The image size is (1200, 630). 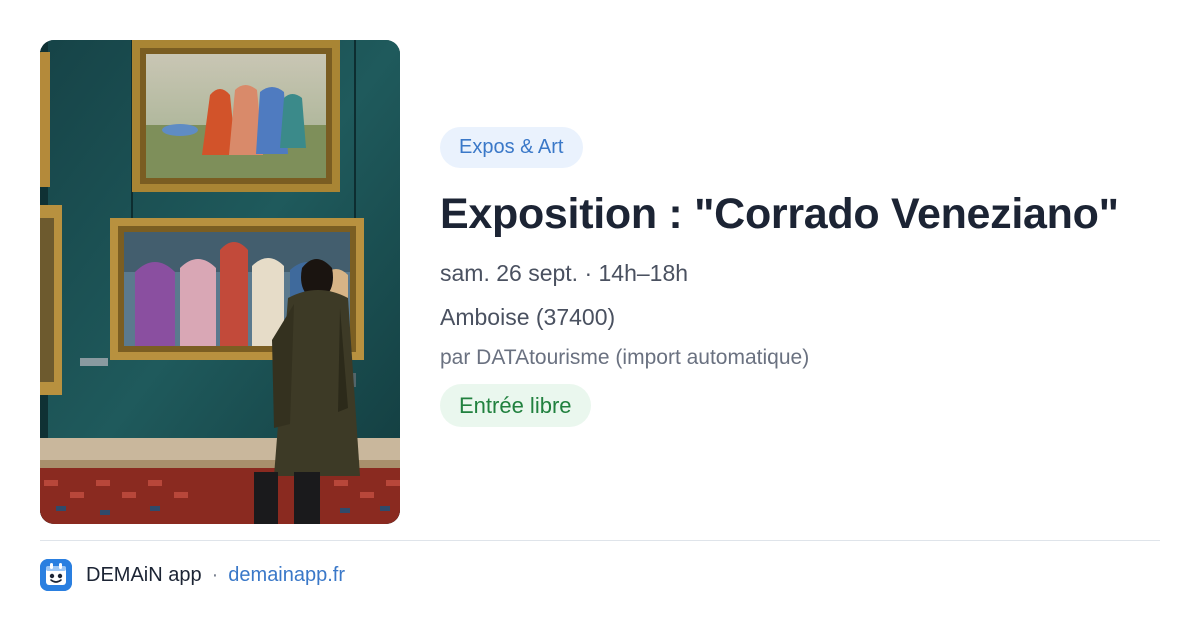 I want to click on footer: DEMAiN app · demainapp.fr, so click(x=192, y=575).